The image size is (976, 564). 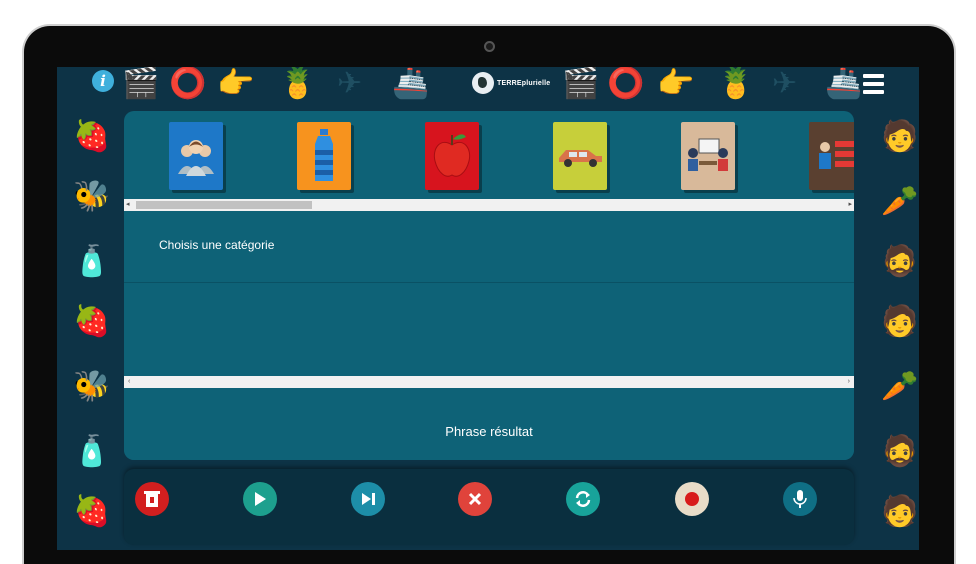 I want to click on logo-text: TERREplurielle, so click(x=524, y=83).